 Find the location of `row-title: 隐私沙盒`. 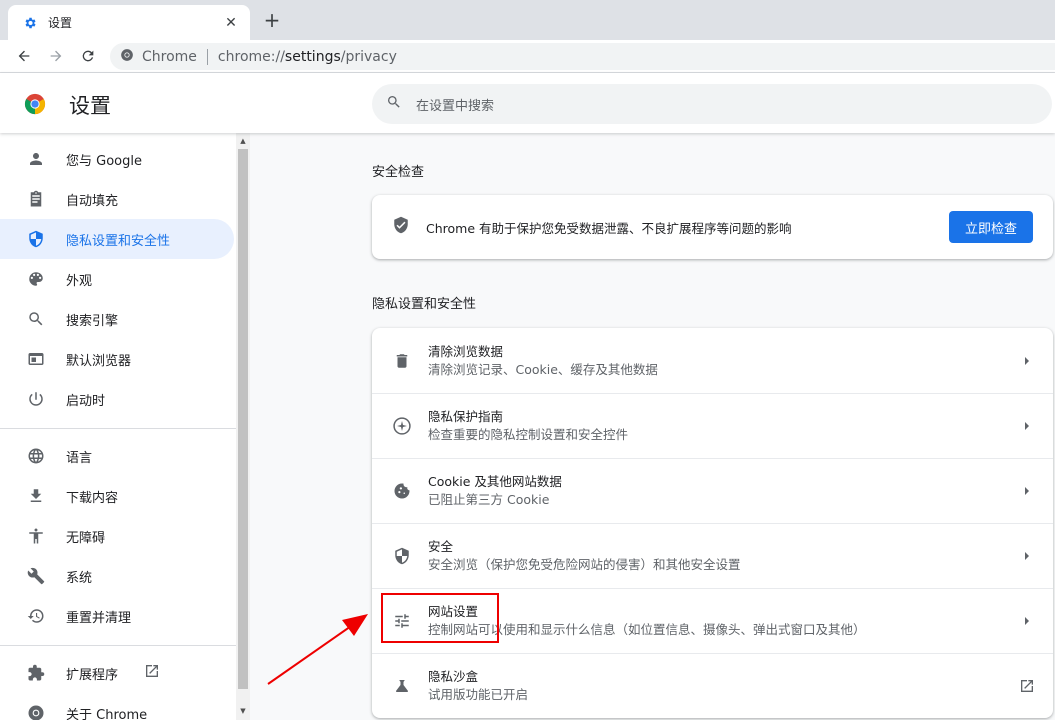

row-title: 隐私沙盒 is located at coordinates (453, 676).